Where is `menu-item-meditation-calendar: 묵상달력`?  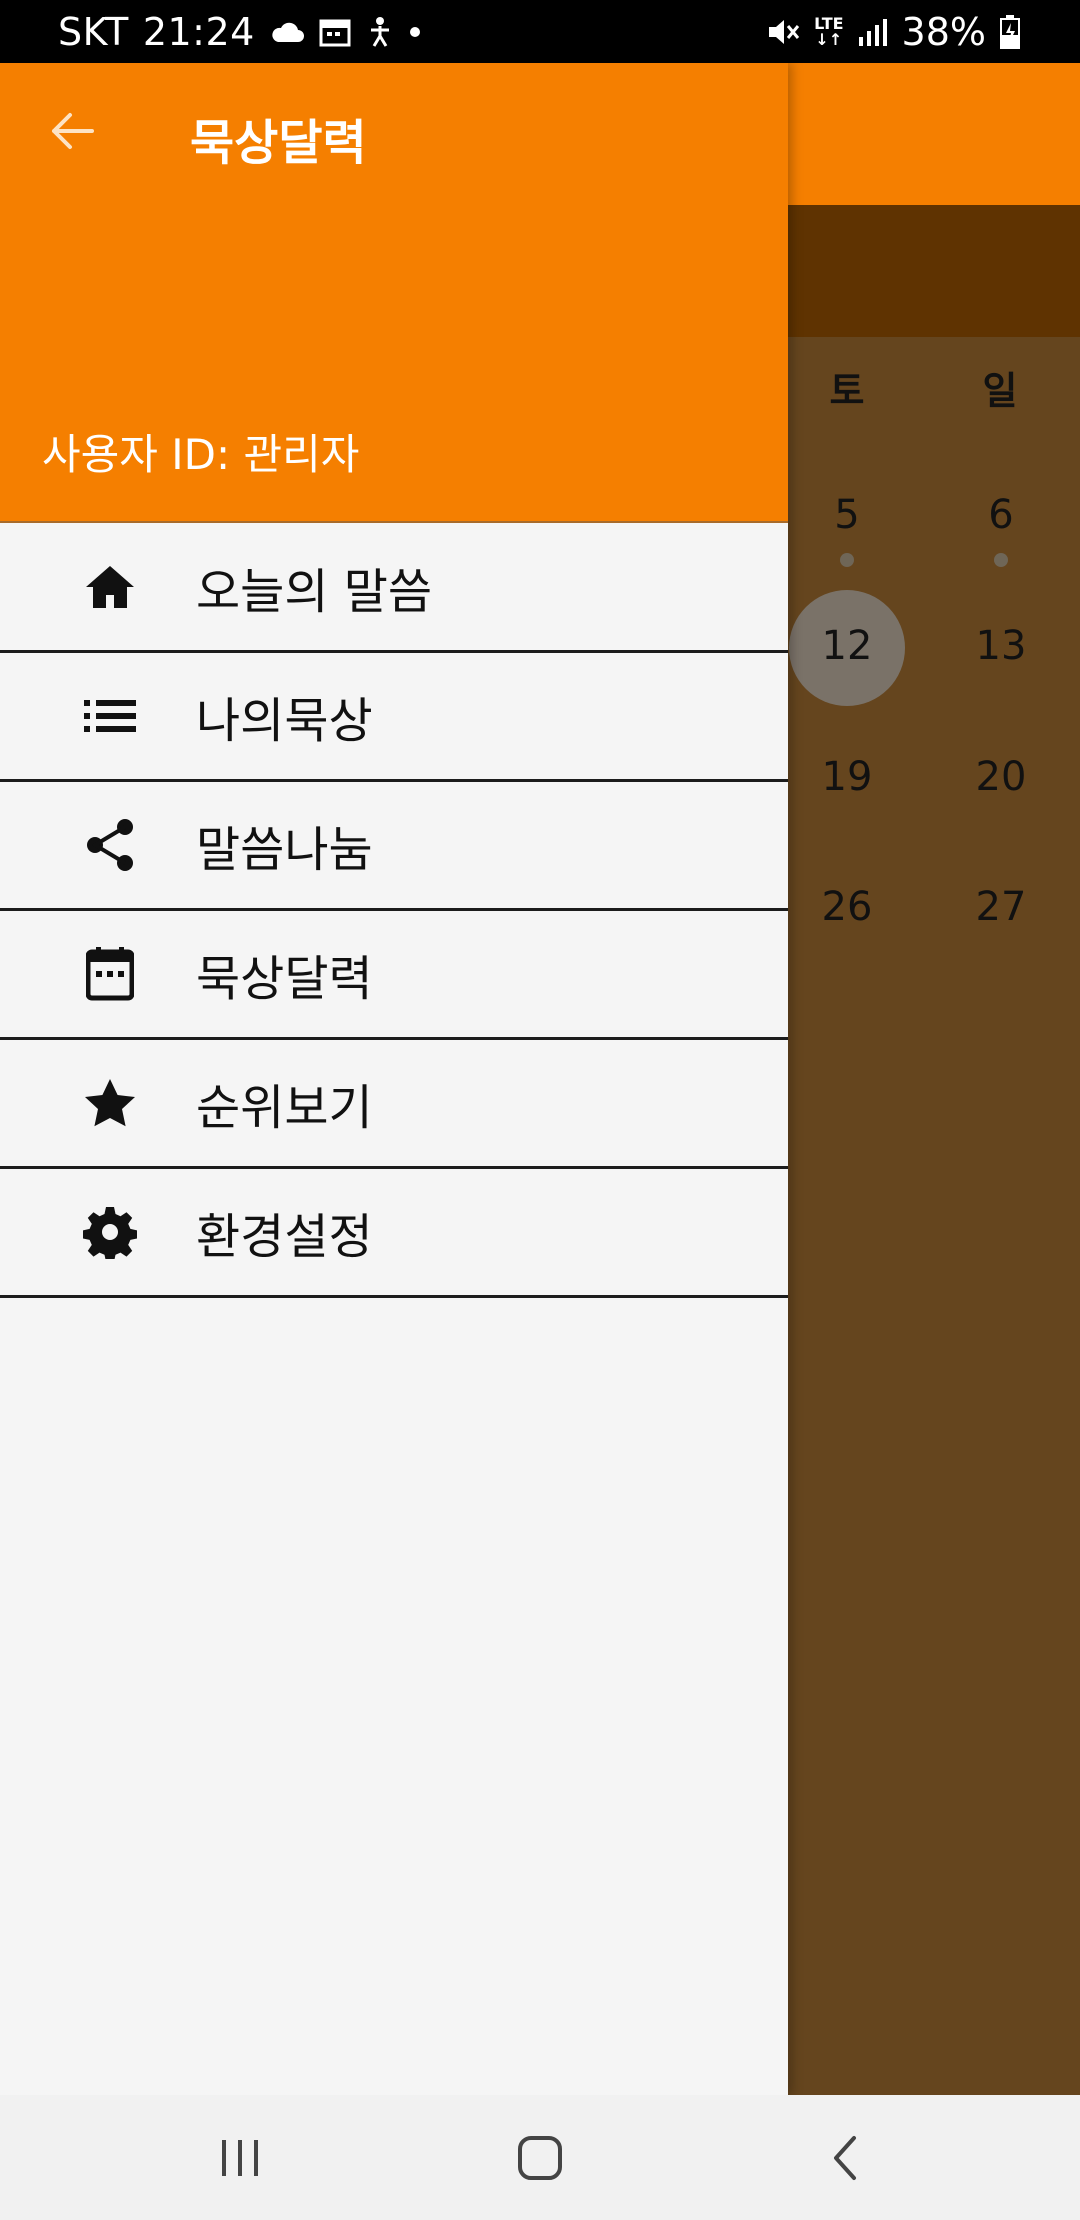
menu-item-meditation-calendar: 묵상달력 is located at coordinates (394, 975).